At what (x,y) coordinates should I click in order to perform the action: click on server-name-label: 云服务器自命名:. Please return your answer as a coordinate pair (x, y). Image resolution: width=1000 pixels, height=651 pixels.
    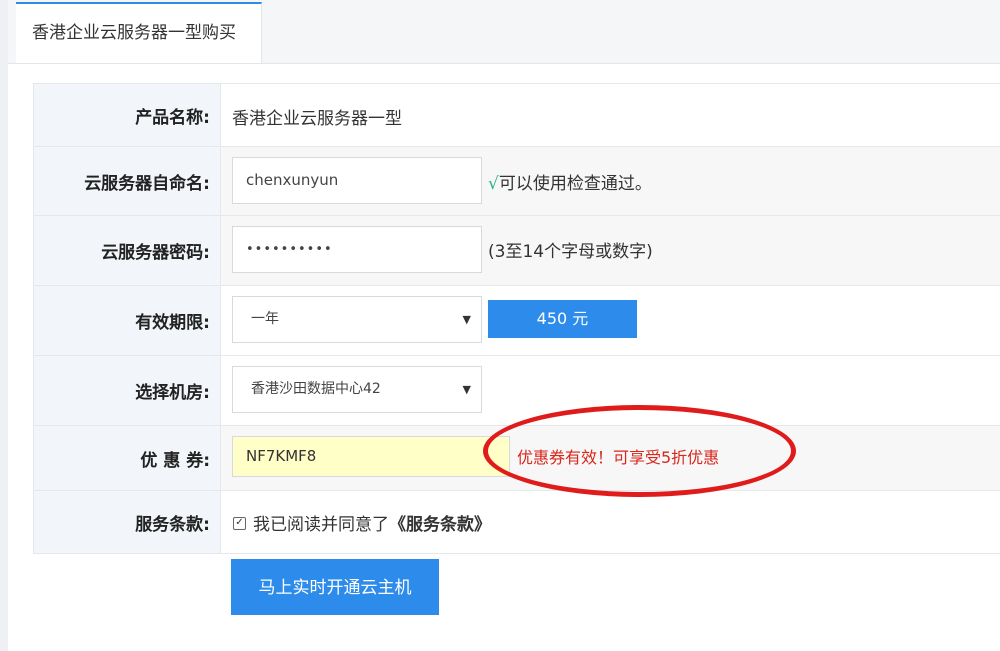
    Looking at the image, I should click on (127, 181).